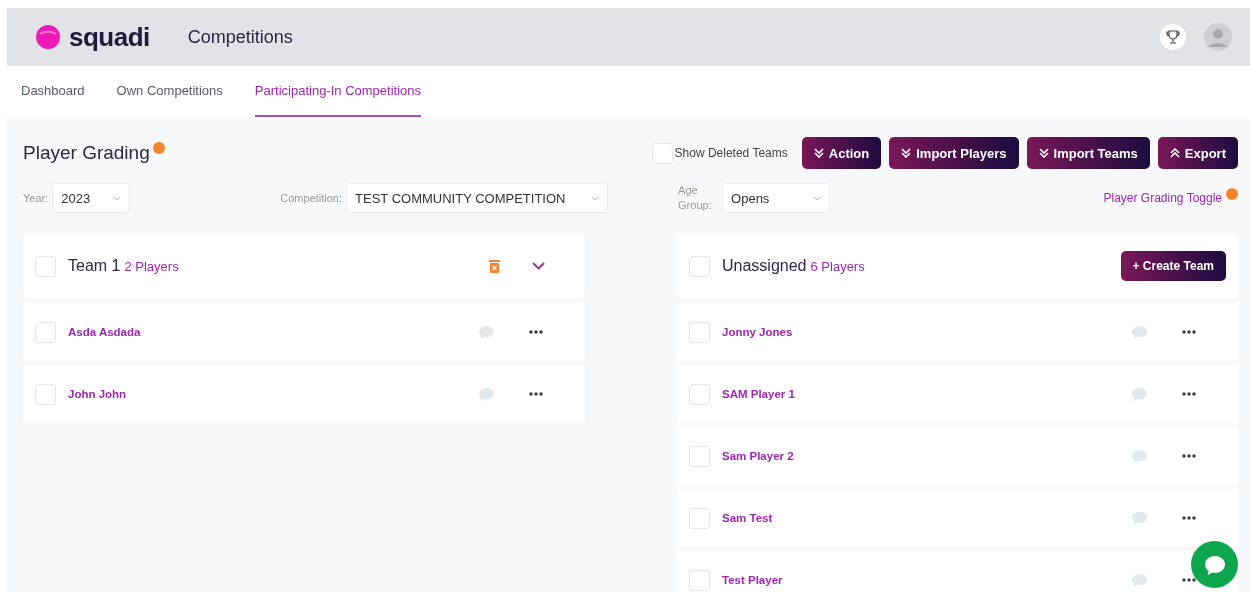  I want to click on action-button: Import Teams, so click(1088, 153).